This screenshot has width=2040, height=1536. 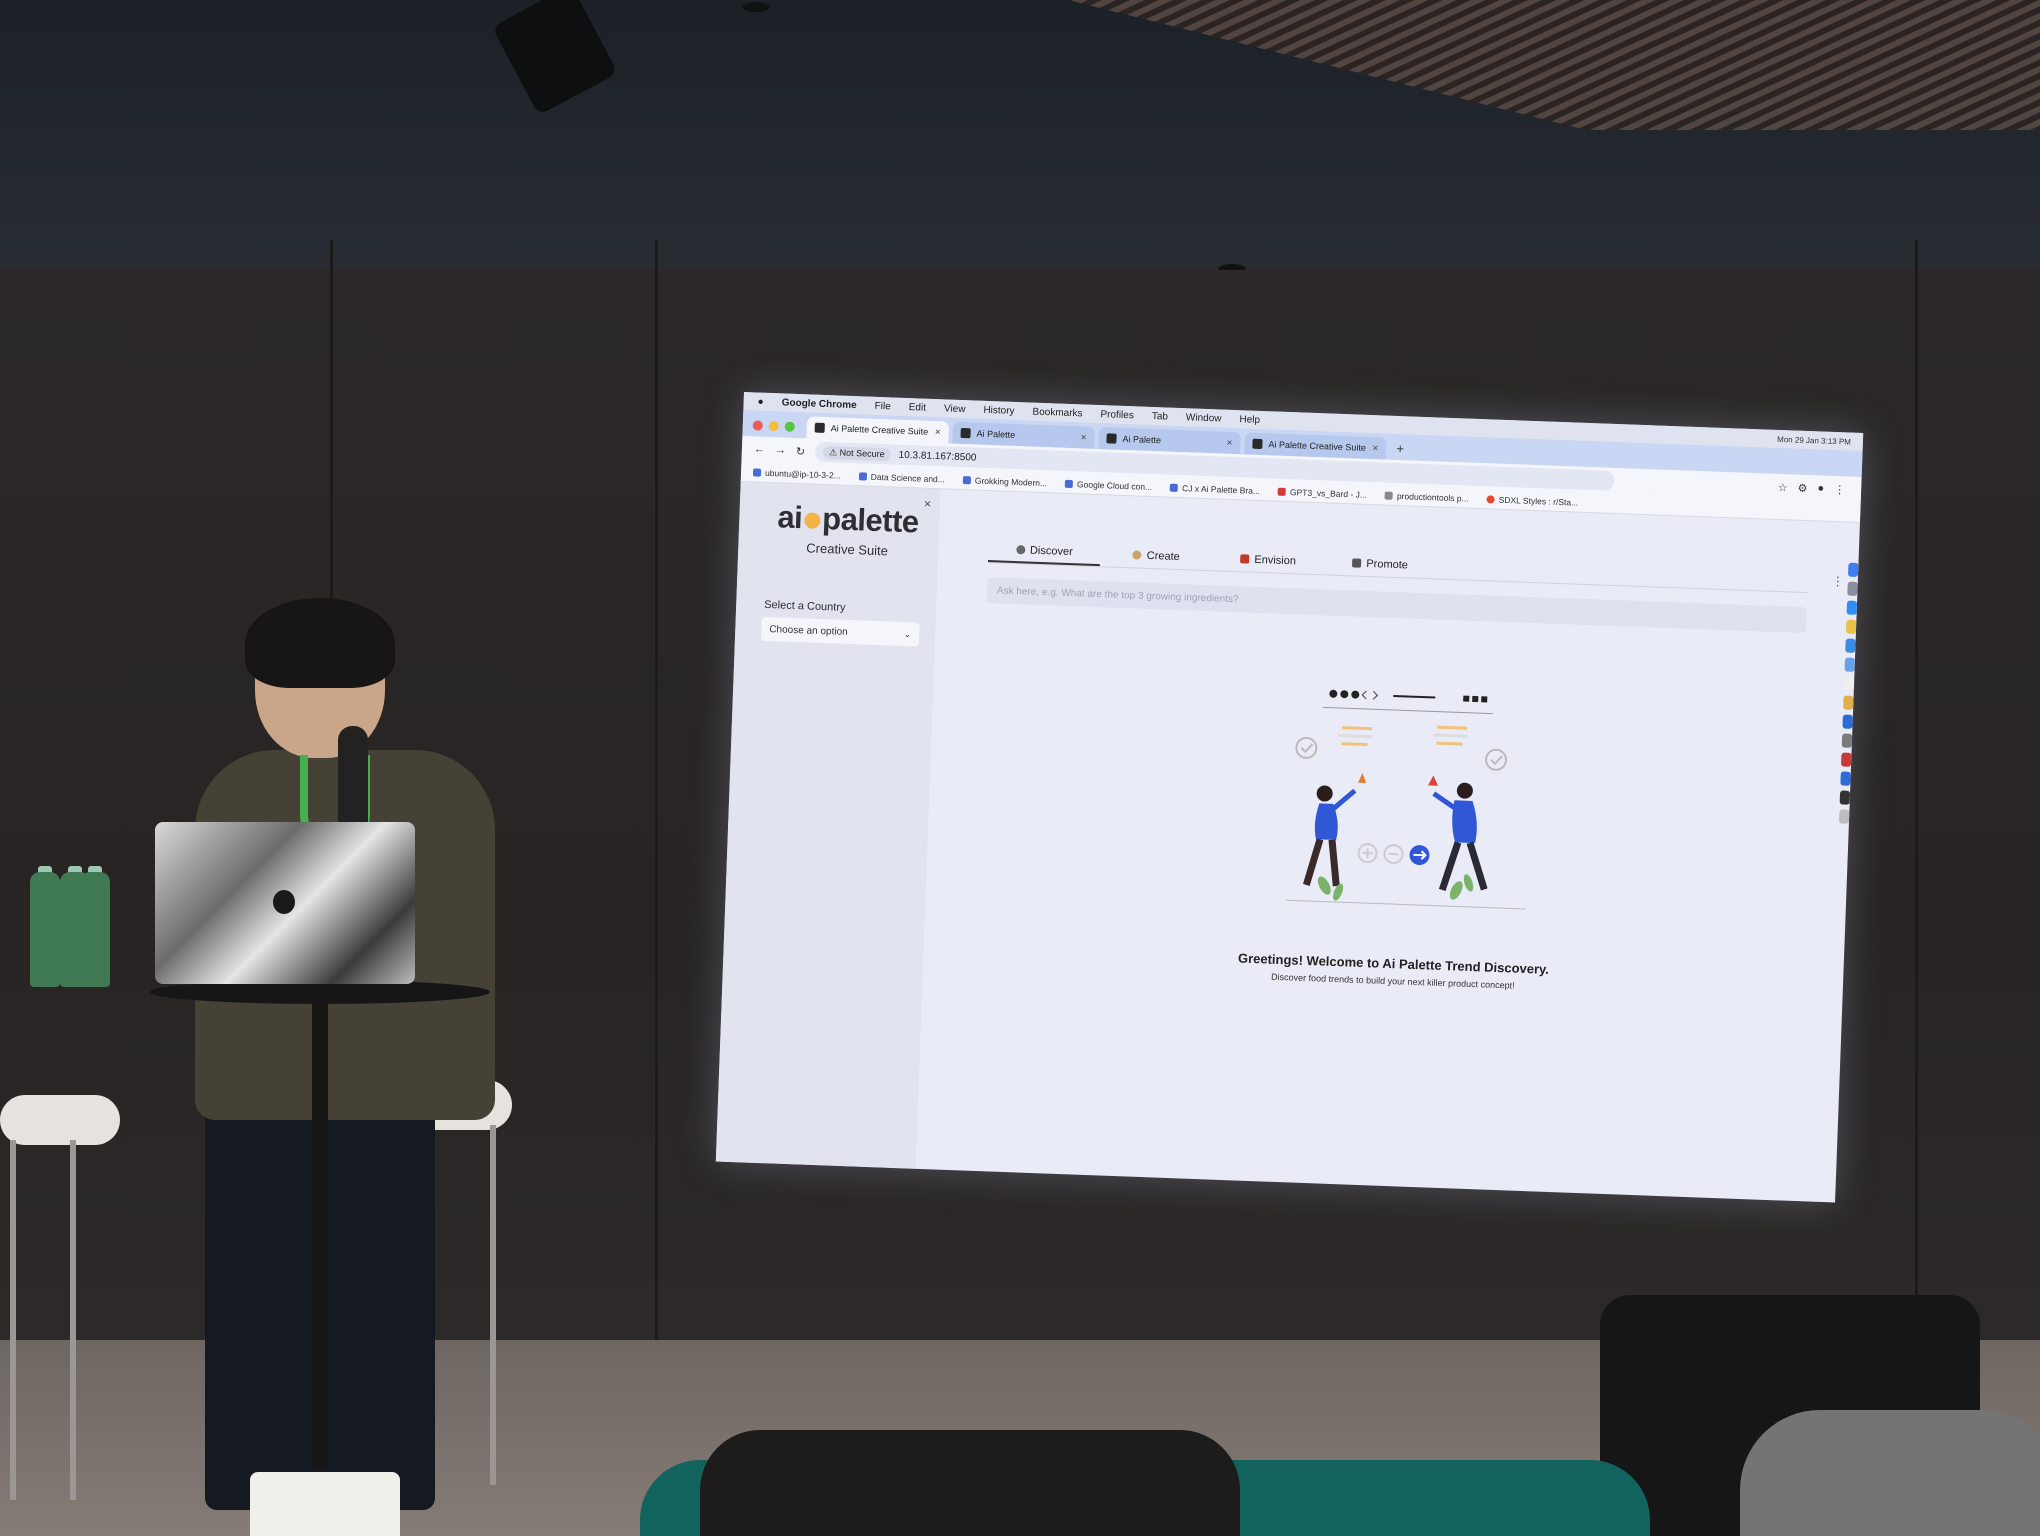 I want to click on presenter-hair, so click(x=320, y=643).